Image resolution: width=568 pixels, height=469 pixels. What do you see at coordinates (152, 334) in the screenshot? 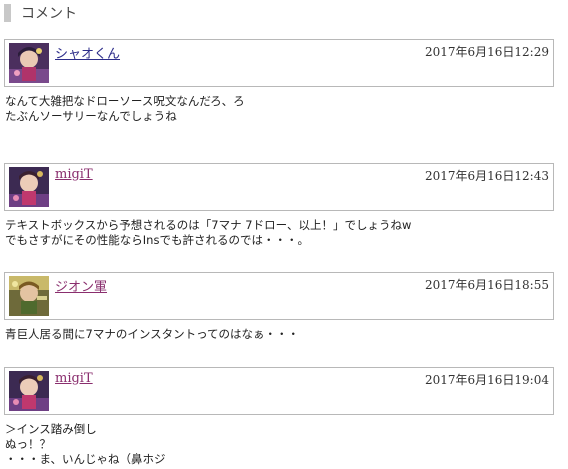
I see `comment-body: 青巨人居る間に7マナのインスタントってのはなぁ・・・` at bounding box center [152, 334].